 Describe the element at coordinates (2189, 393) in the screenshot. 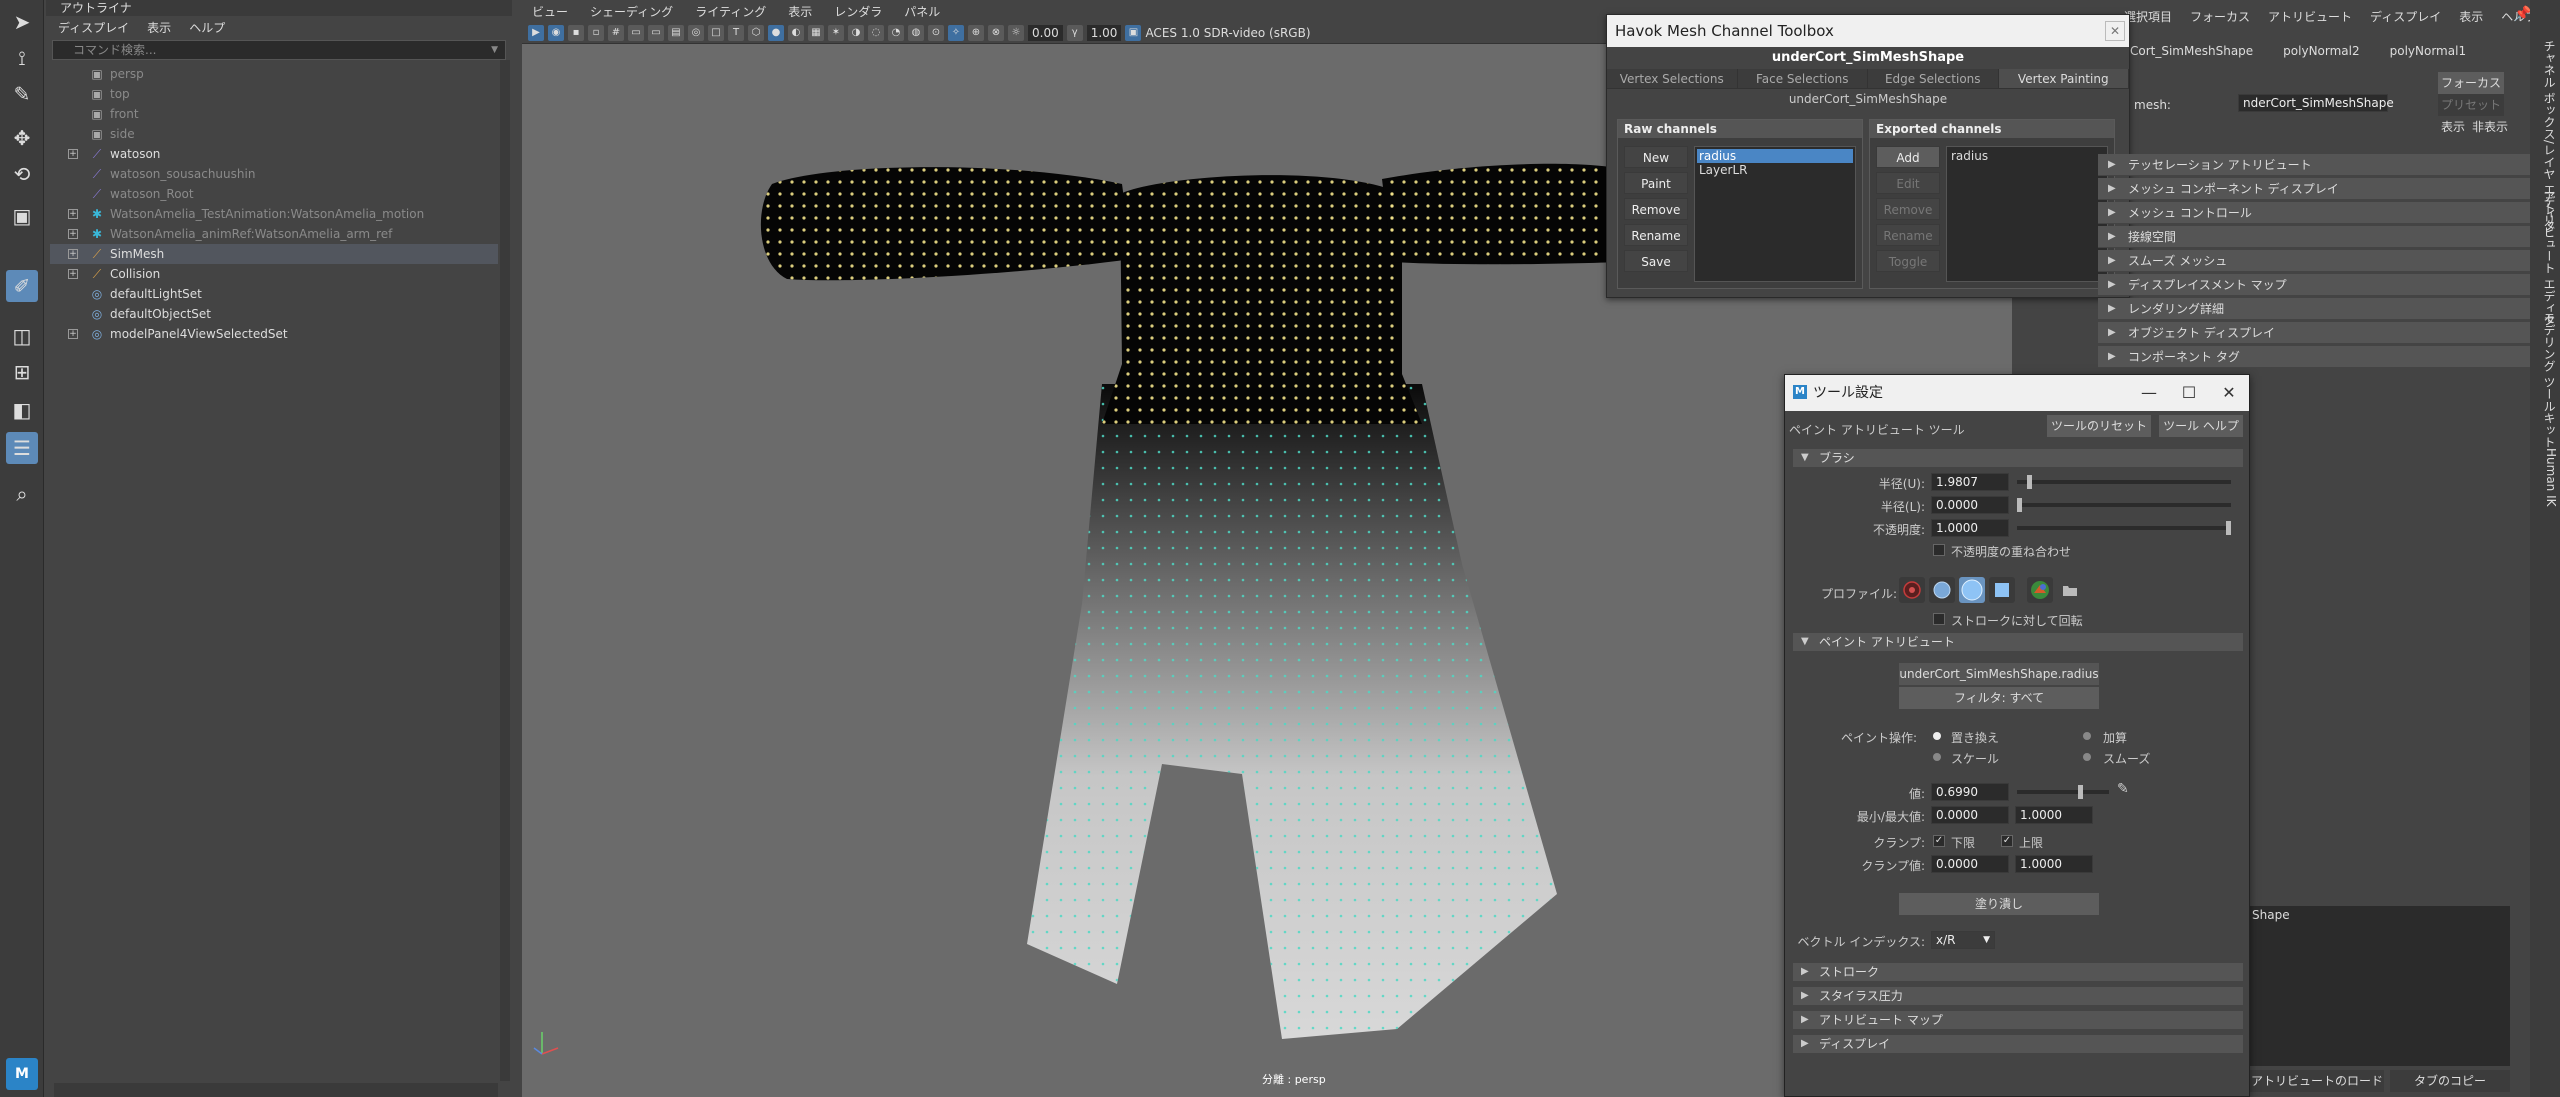

I see `maximize-icon: ☐` at that location.